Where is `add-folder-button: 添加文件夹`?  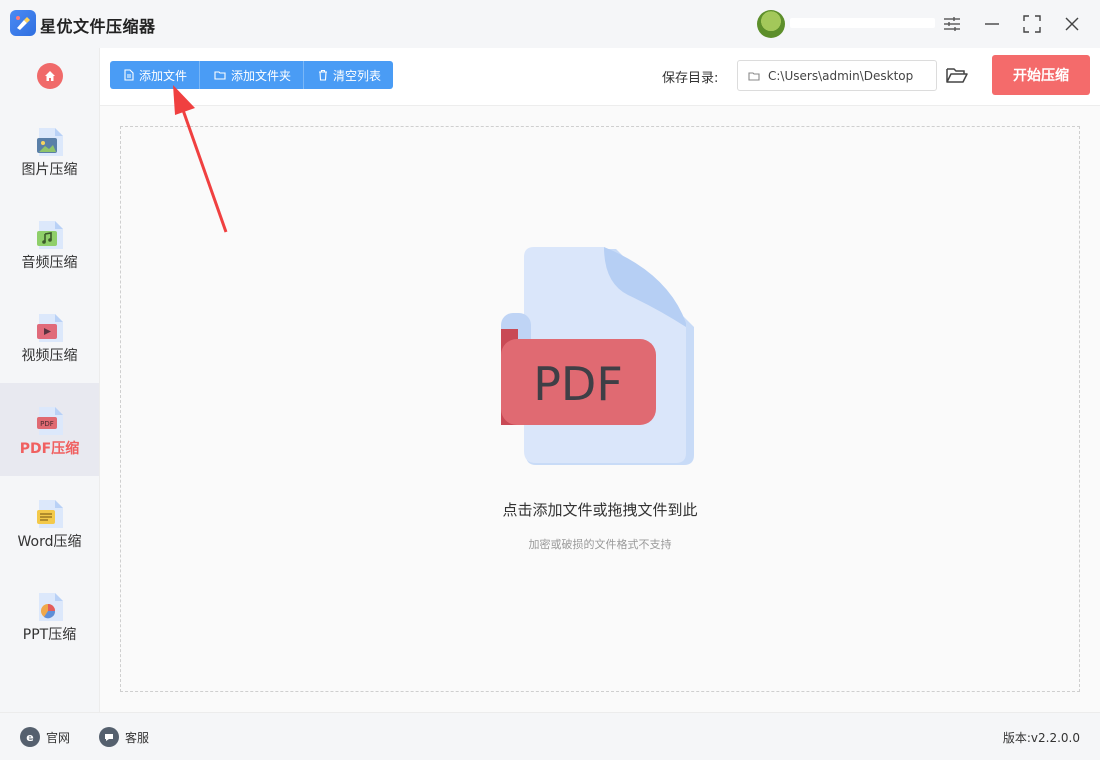
add-folder-button: 添加文件夹 is located at coordinates (252, 75).